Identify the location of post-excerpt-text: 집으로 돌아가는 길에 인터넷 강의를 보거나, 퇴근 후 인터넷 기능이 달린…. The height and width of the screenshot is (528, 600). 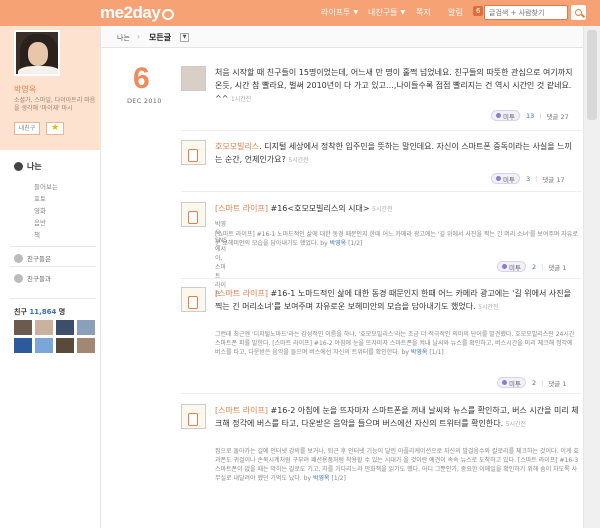
(397, 465).